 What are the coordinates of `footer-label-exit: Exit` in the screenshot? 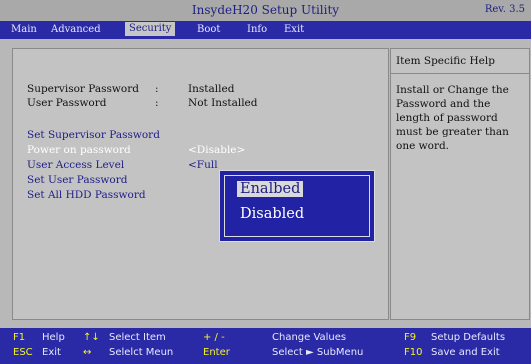 It's located at (51, 352).